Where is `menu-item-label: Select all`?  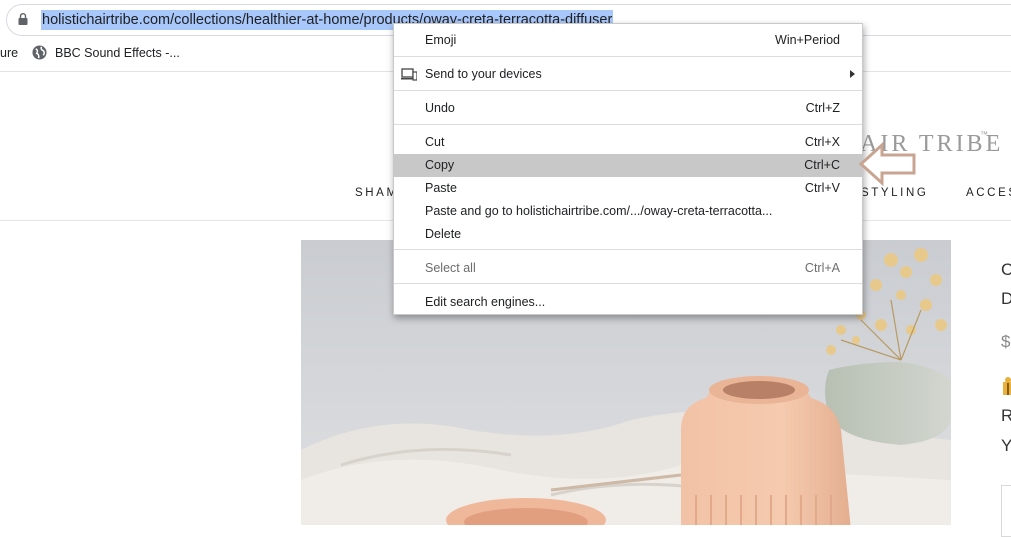
menu-item-label: Select all is located at coordinates (450, 268).